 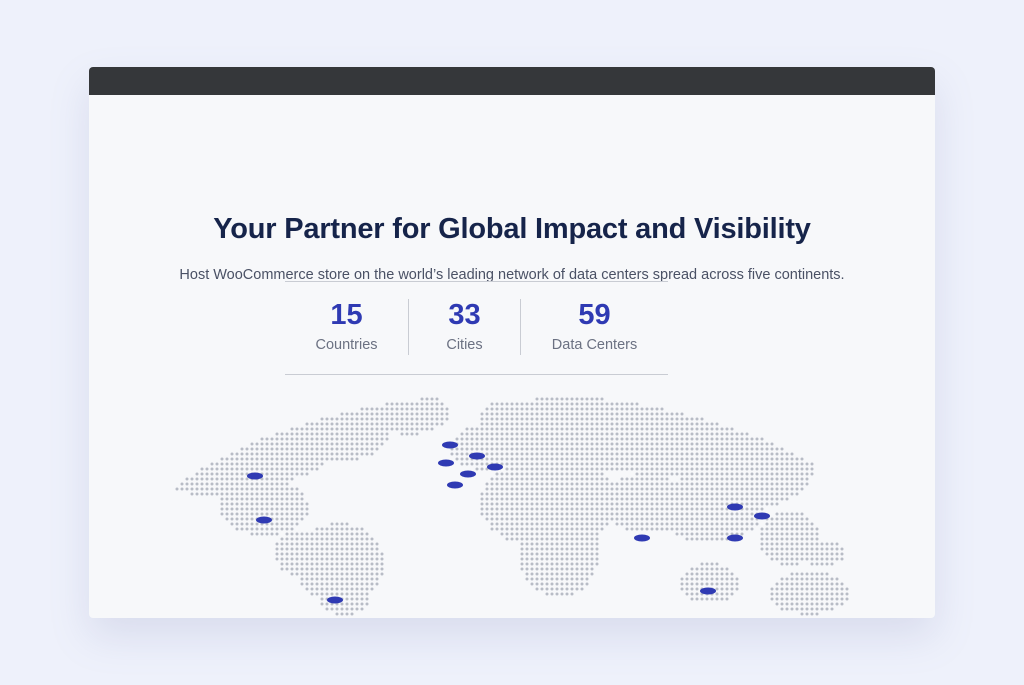 I want to click on stat-cities: 33 Cities, so click(x=464, y=328).